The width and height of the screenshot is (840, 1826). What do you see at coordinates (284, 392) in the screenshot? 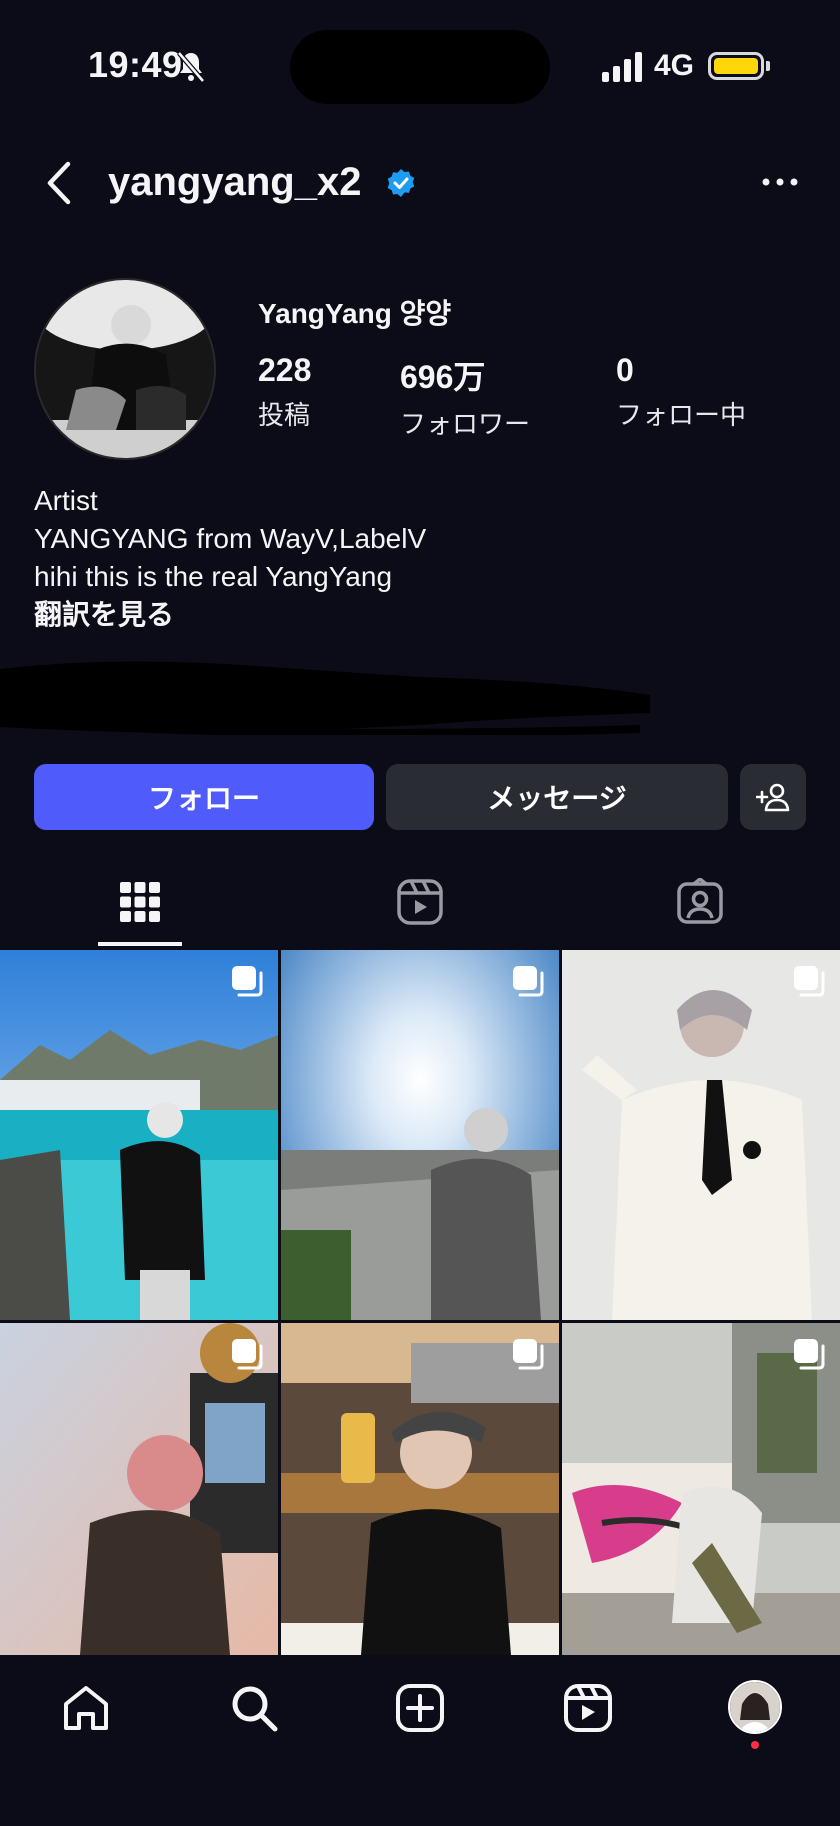
I see `posts-stat: 228 投稿` at bounding box center [284, 392].